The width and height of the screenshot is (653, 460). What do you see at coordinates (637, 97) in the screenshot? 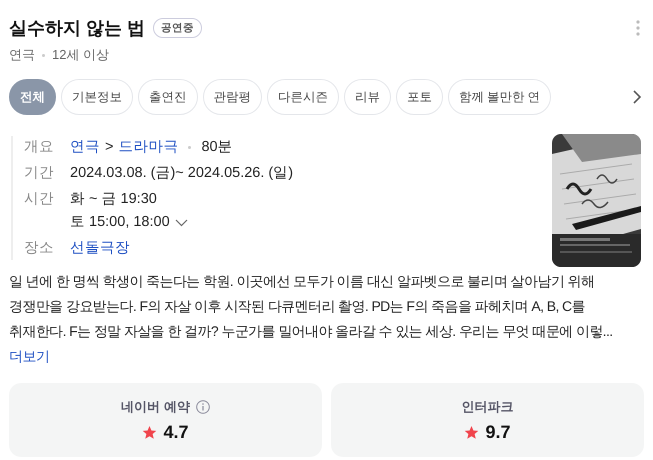
I see `chevron-right-icon` at bounding box center [637, 97].